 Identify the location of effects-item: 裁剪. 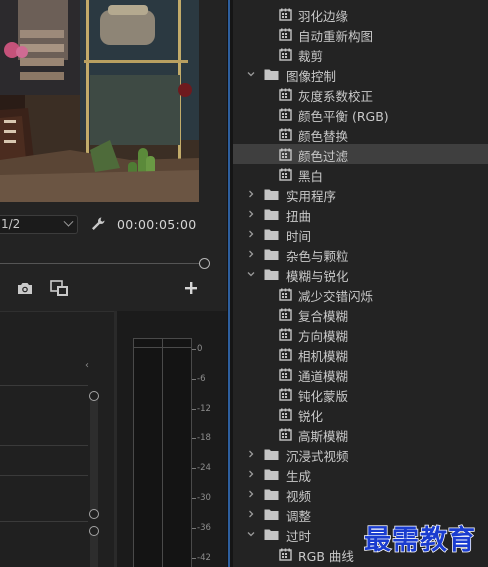
(360, 54).